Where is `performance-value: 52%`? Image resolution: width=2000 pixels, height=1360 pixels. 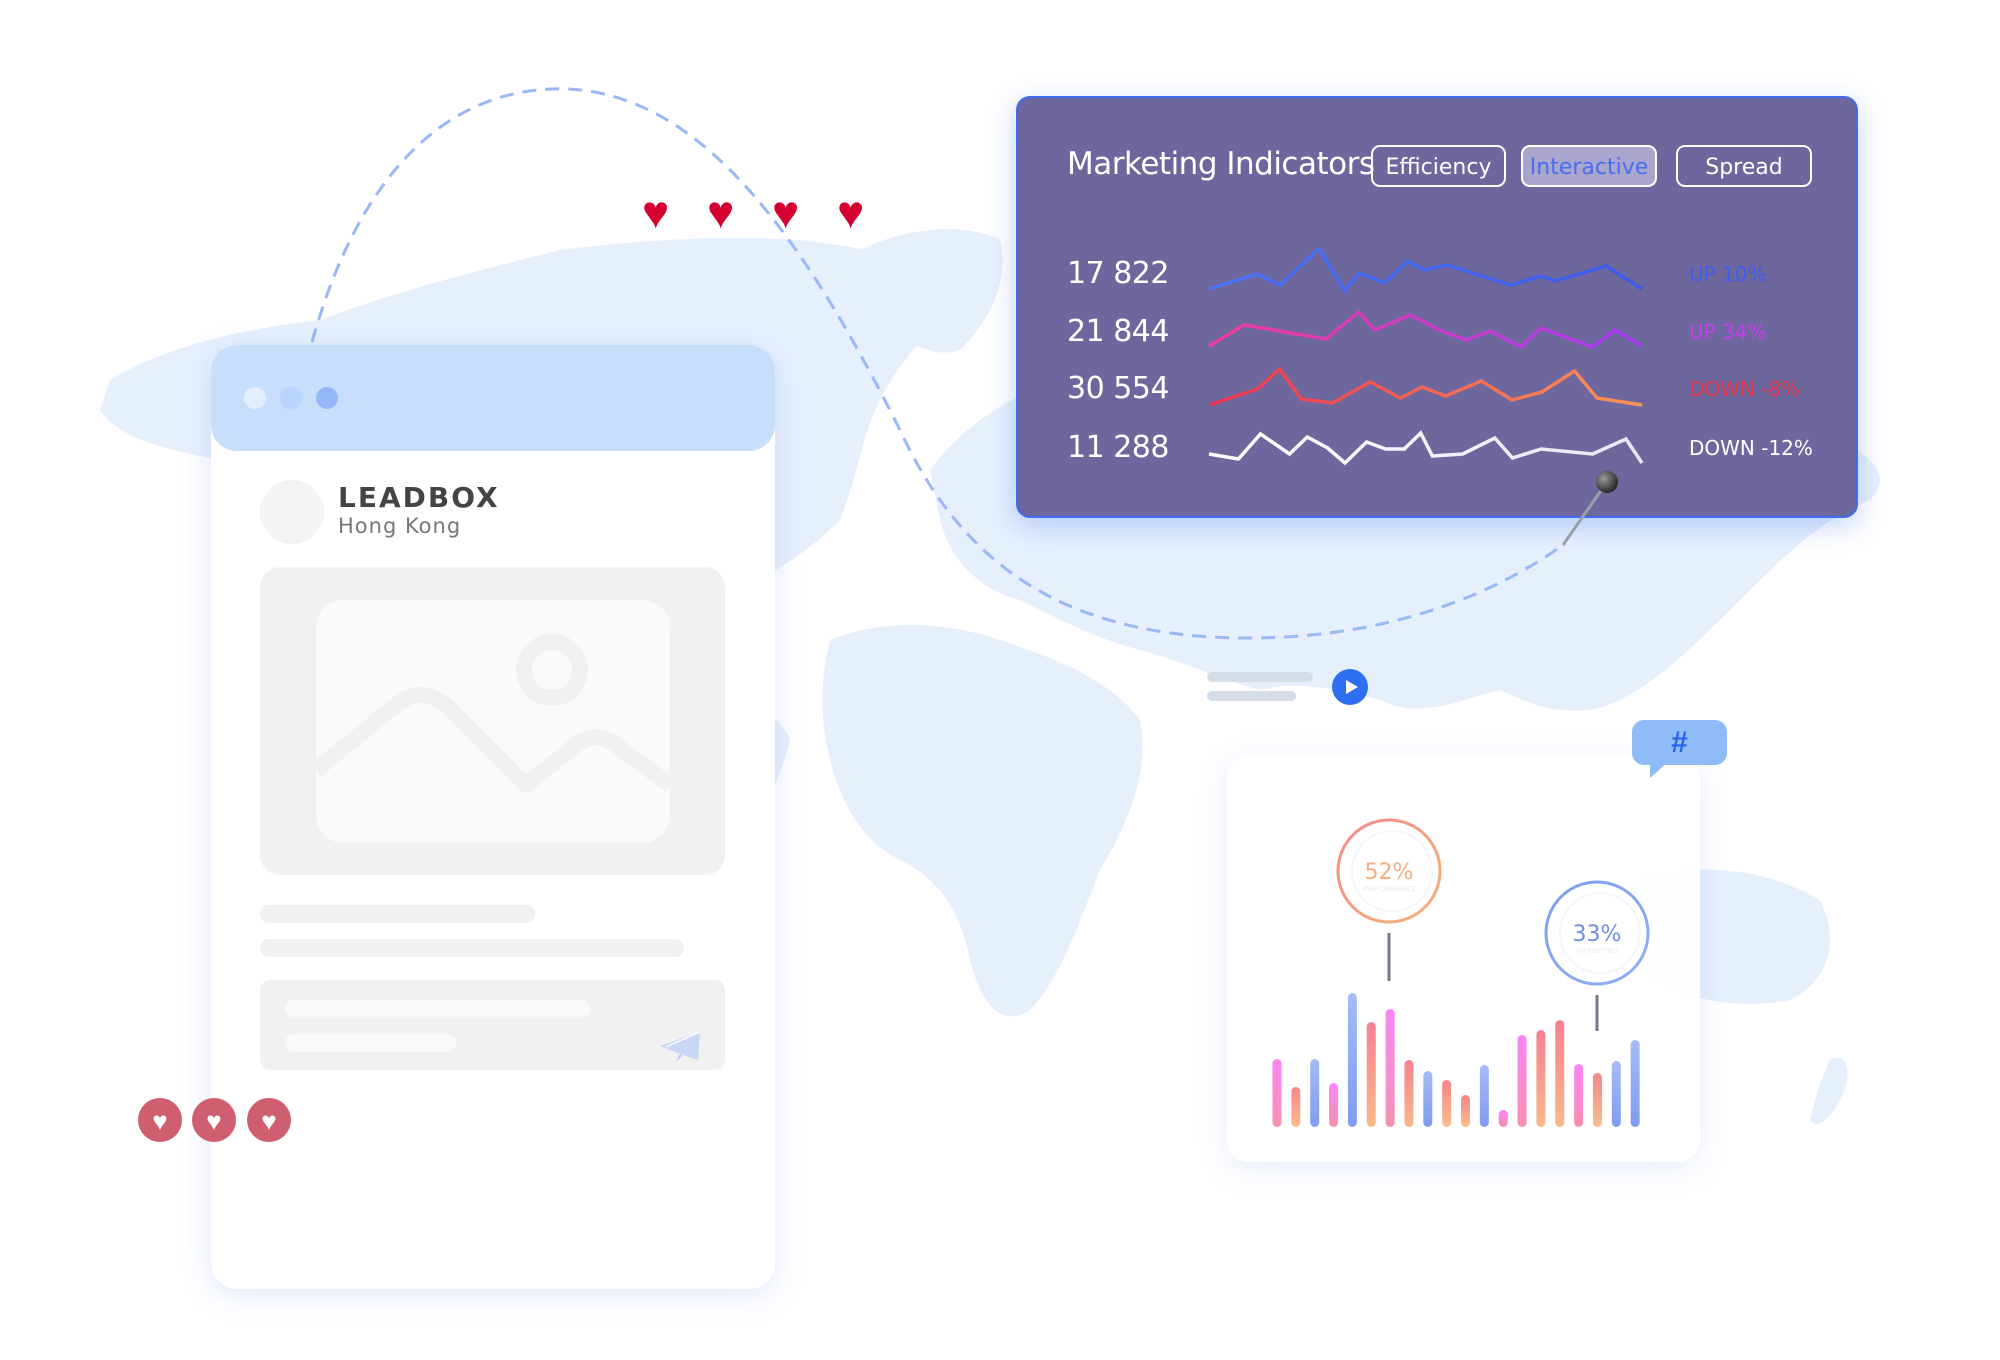
performance-value: 52% is located at coordinates (1389, 872).